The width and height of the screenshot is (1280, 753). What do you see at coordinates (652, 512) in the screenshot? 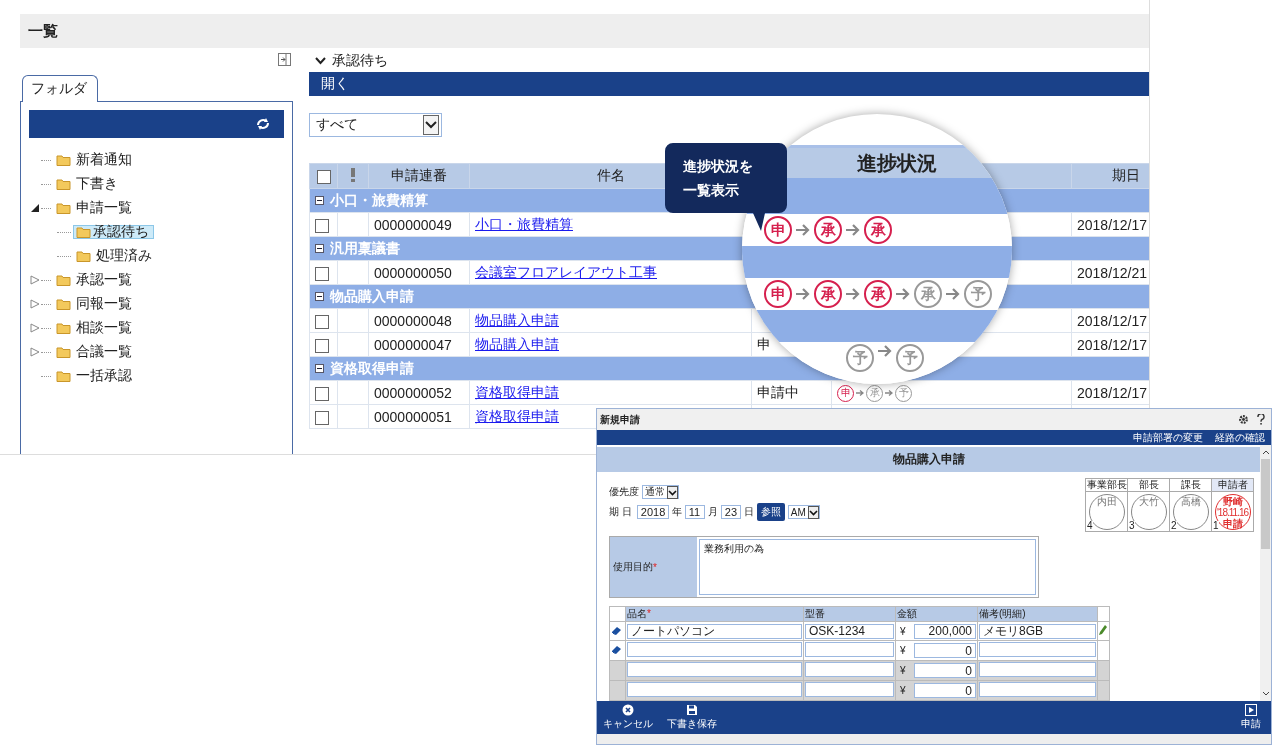
I see `year-field: 2018` at bounding box center [652, 512].